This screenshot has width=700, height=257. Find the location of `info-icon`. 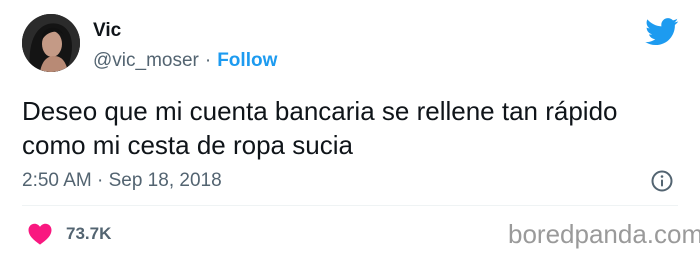

info-icon is located at coordinates (662, 181).